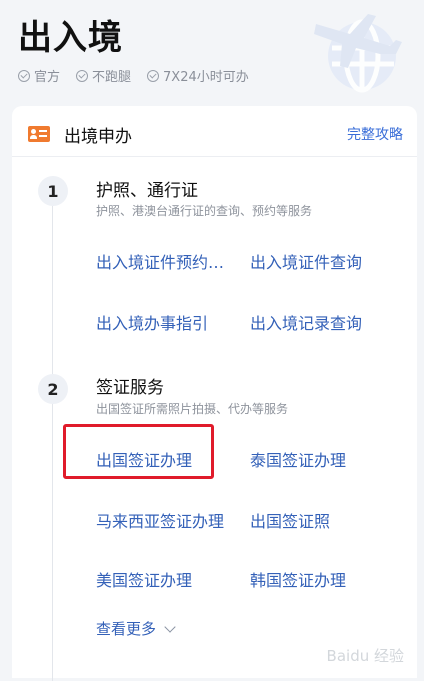 This screenshot has height=681, width=424. I want to click on step-number: 2, so click(53, 389).